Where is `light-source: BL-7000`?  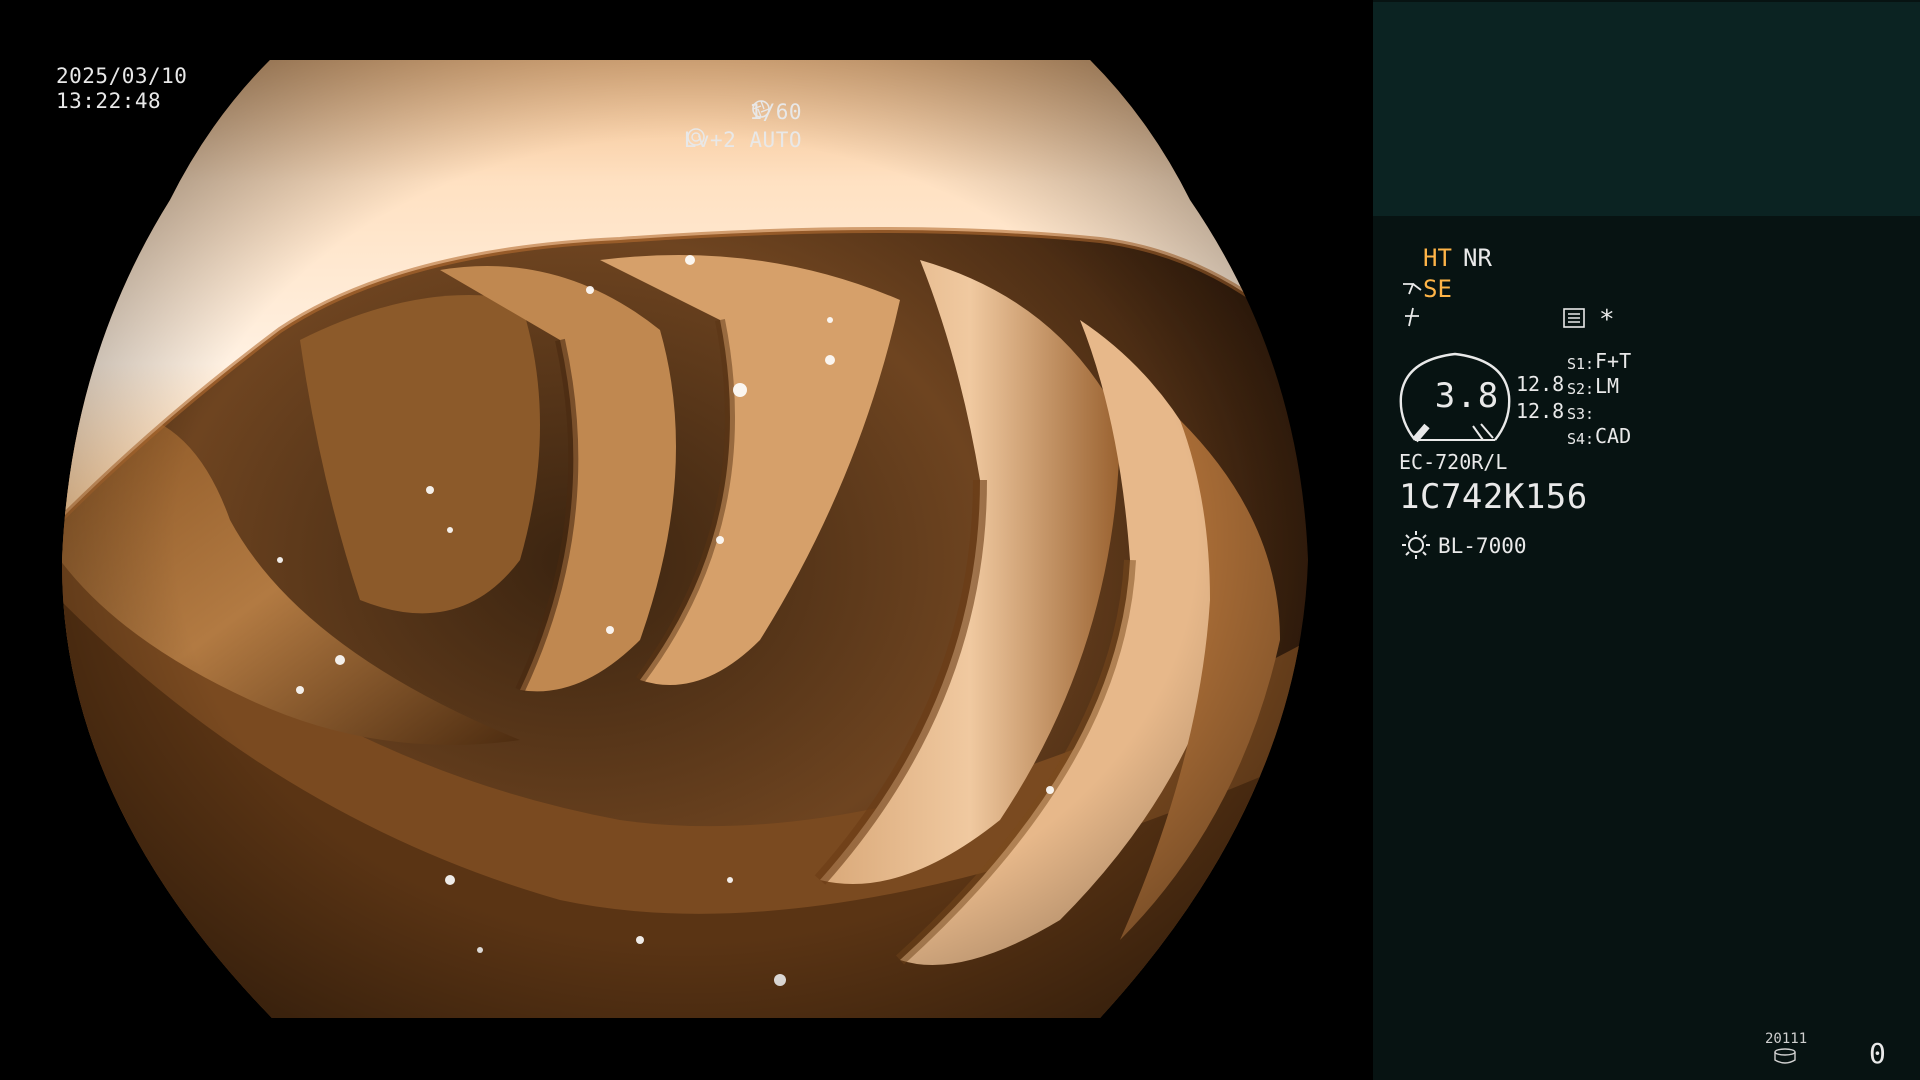
light-source: BL-7000 is located at coordinates (1482, 546).